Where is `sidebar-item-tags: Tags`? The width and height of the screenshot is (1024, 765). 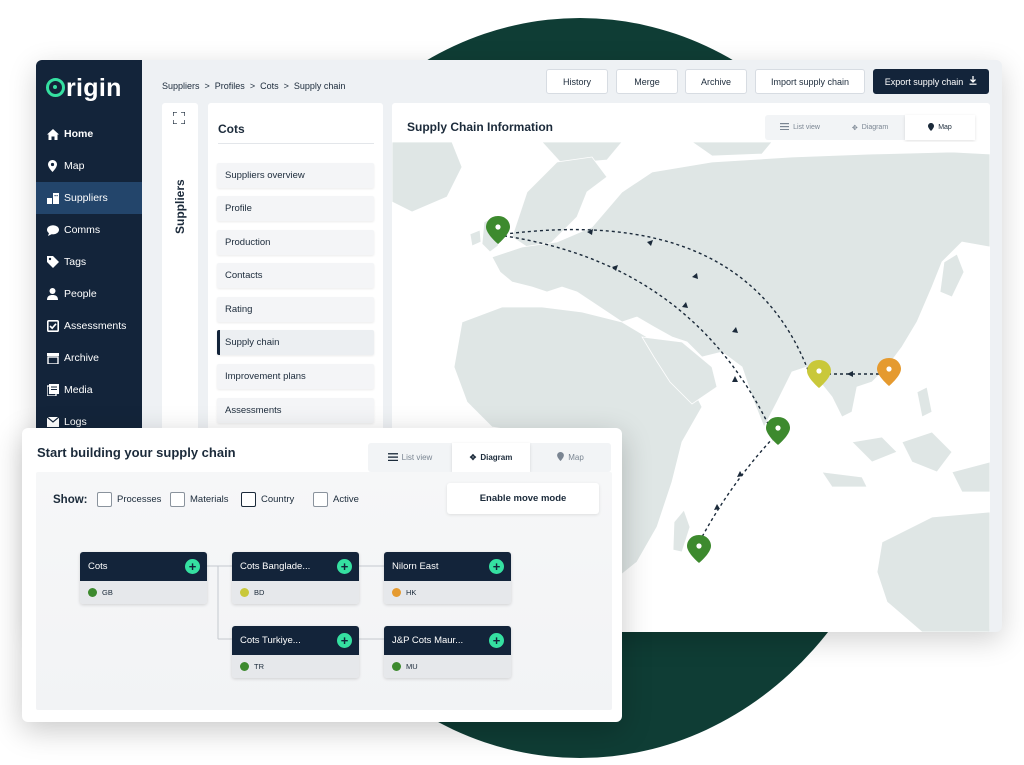
sidebar-item-tags: Tags is located at coordinates (89, 262).